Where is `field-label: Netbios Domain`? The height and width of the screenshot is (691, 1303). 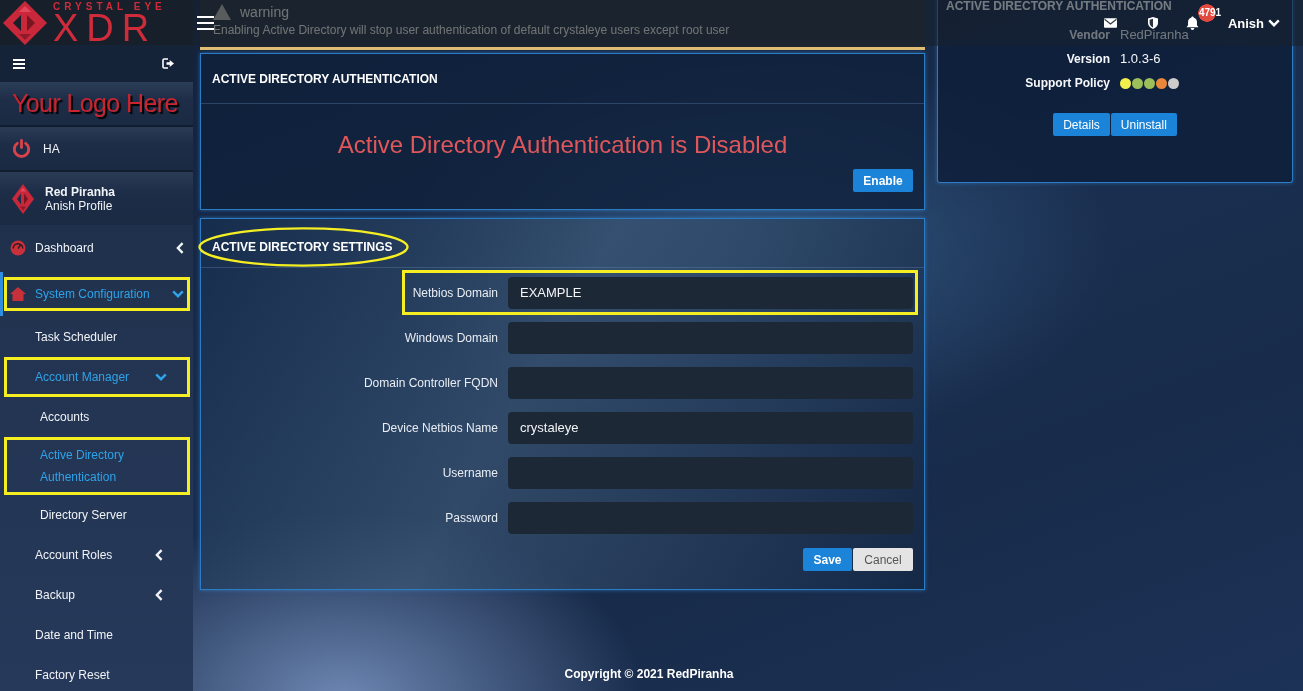 field-label: Netbios Domain is located at coordinates (454, 292).